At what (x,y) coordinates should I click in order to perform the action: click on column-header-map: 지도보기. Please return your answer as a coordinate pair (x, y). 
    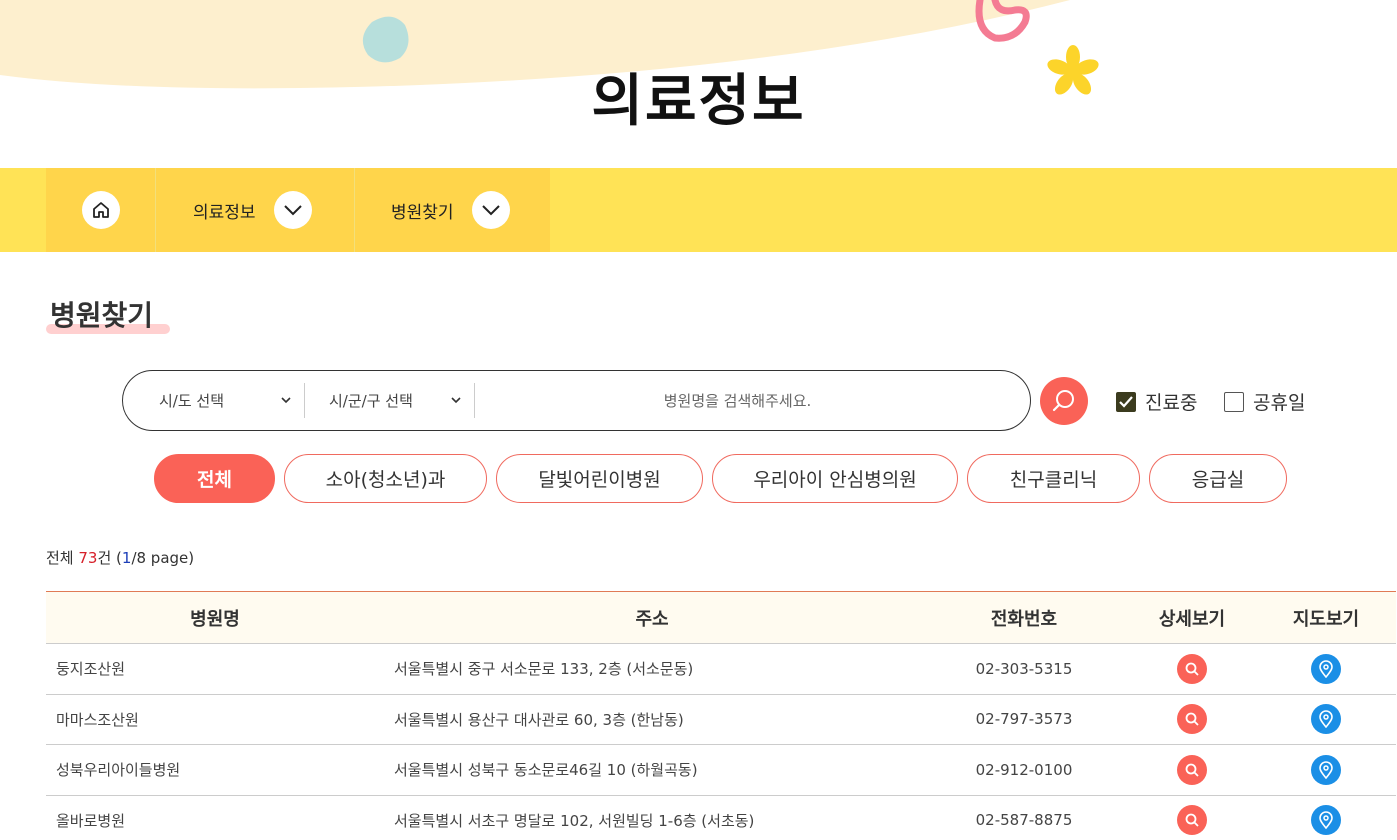
    Looking at the image, I should click on (1326, 619).